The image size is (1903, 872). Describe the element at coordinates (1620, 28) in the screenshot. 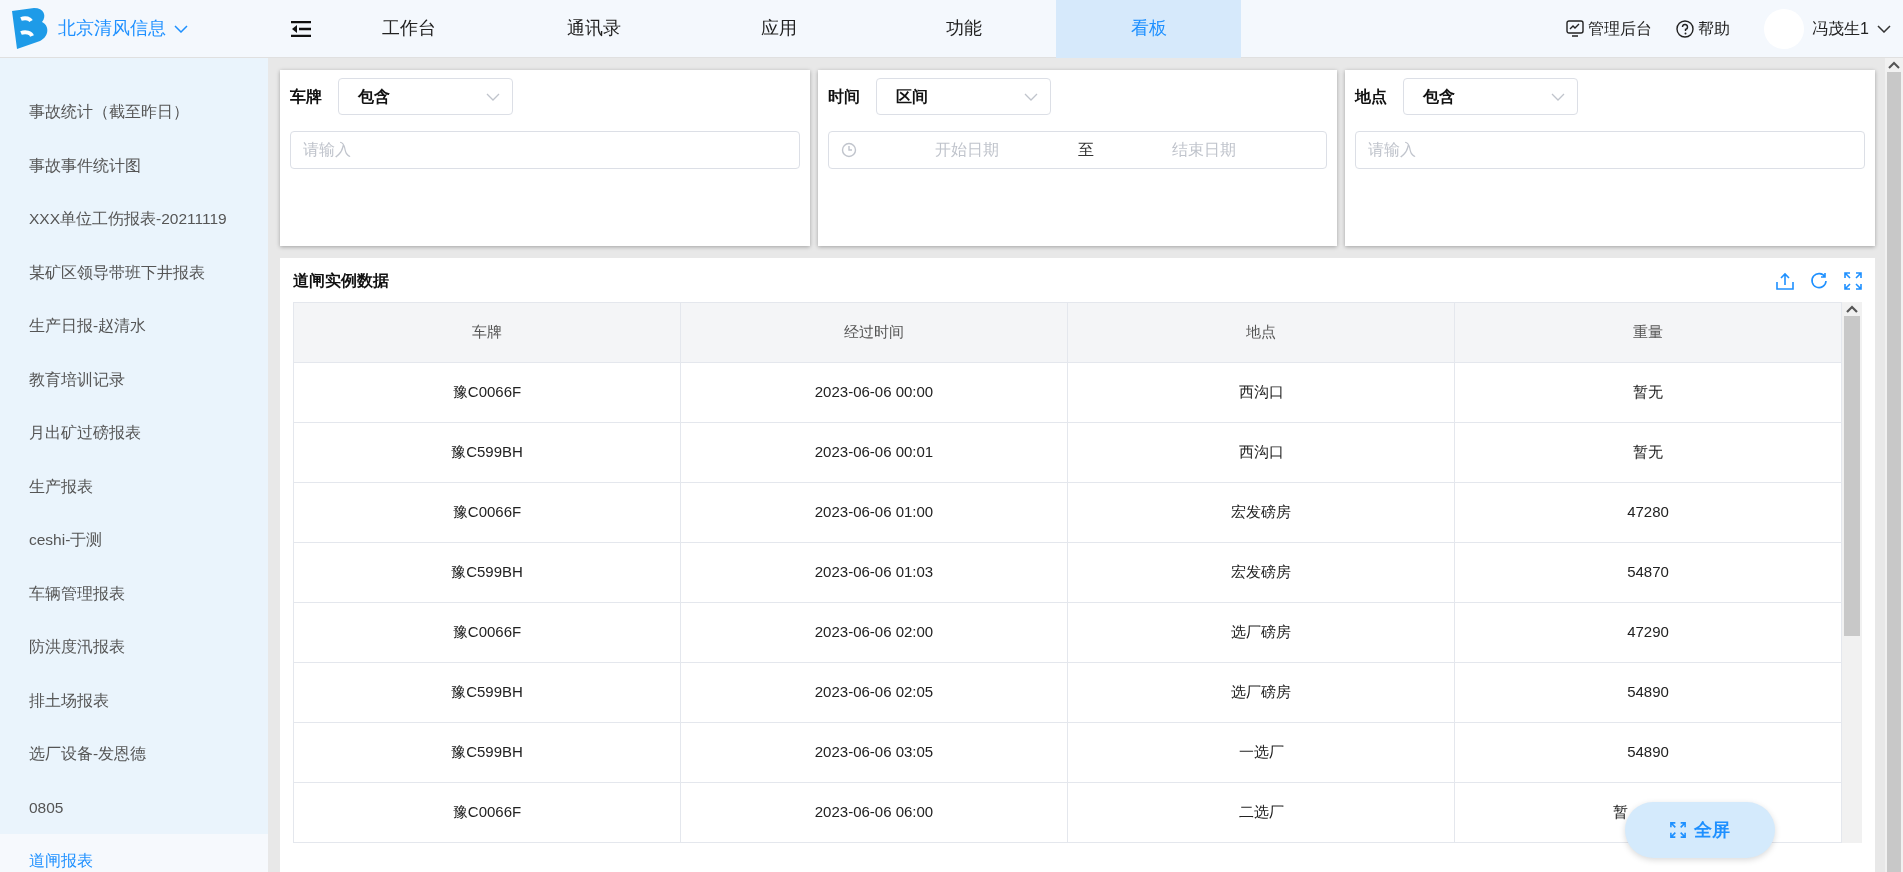

I see `header-link: 管理后台` at that location.